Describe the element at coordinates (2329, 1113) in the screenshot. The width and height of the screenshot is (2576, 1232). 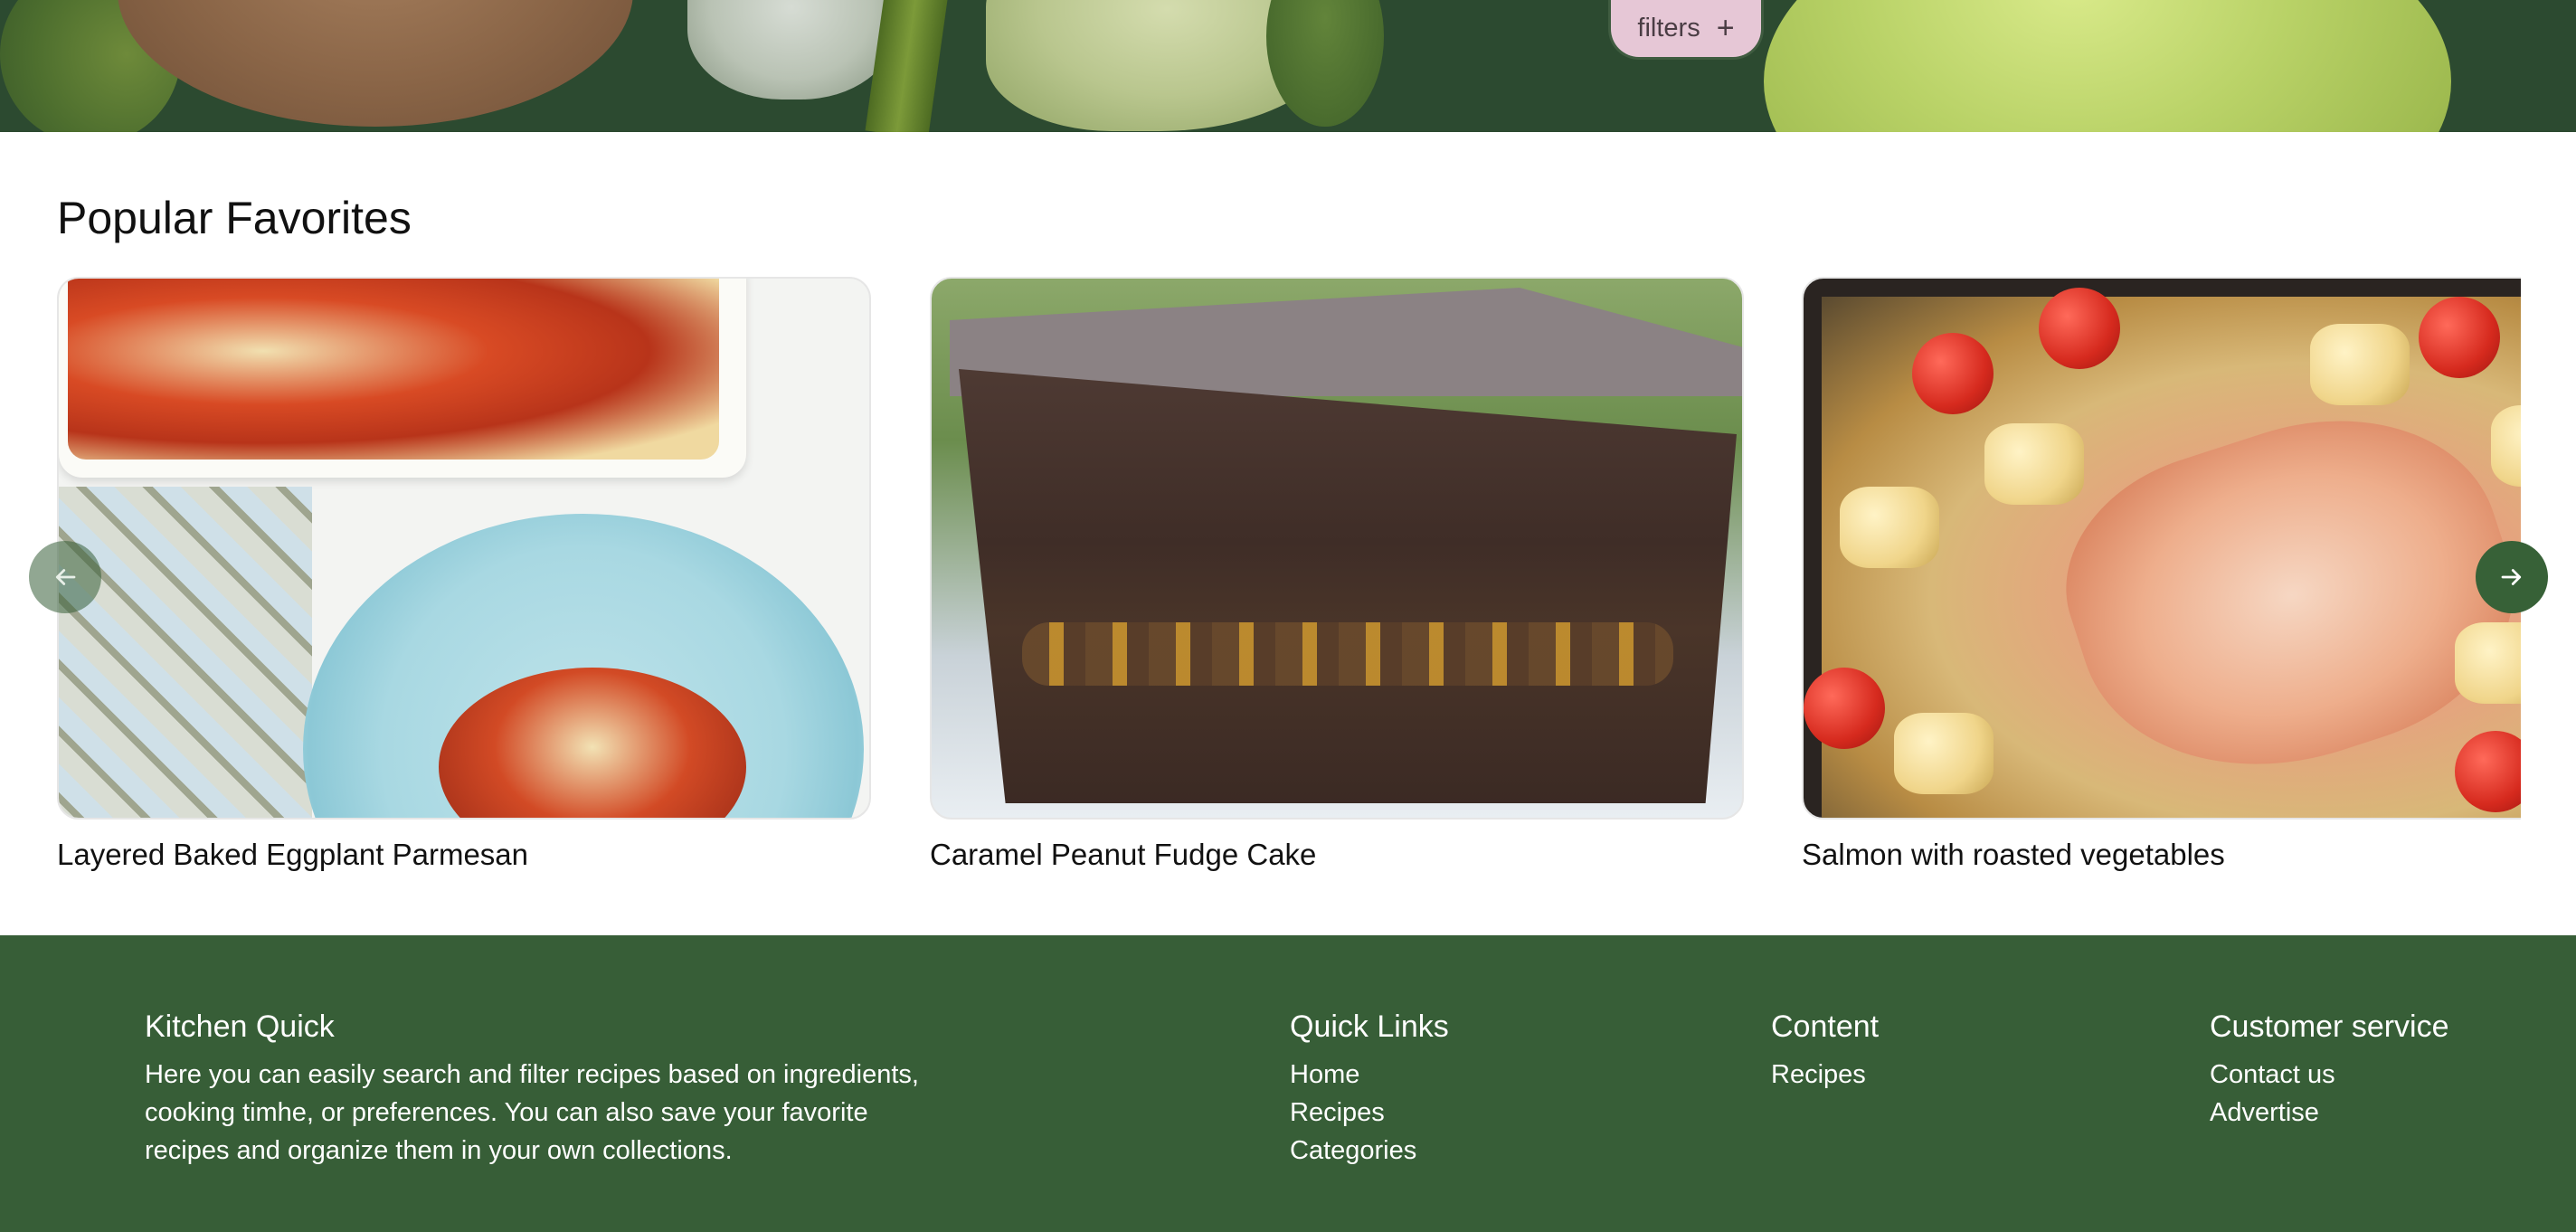
I see `footer-link-advertise: Advertise` at that location.